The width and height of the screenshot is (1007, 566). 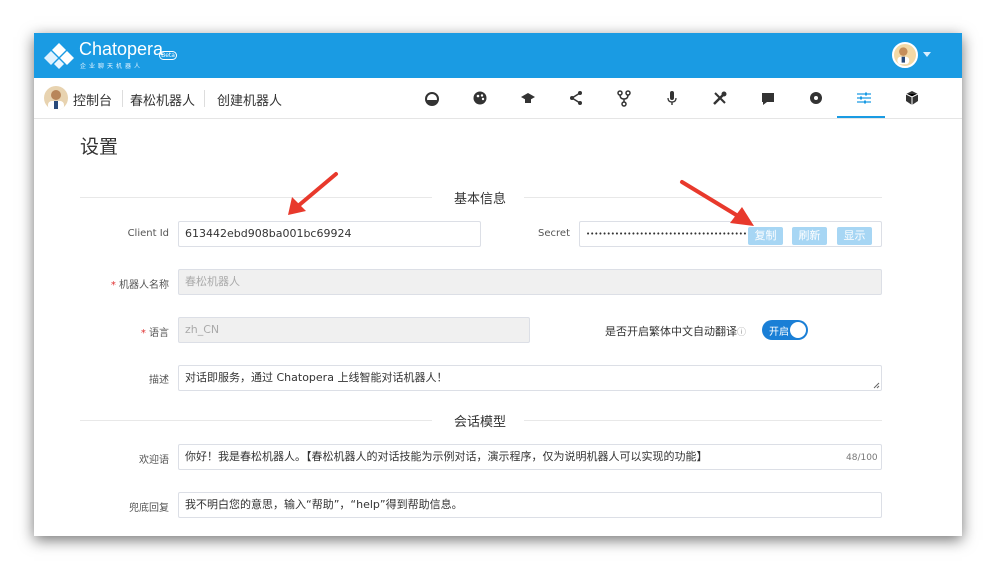 What do you see at coordinates (530, 282) in the screenshot?
I see `bot-name-field: 春松机器人` at bounding box center [530, 282].